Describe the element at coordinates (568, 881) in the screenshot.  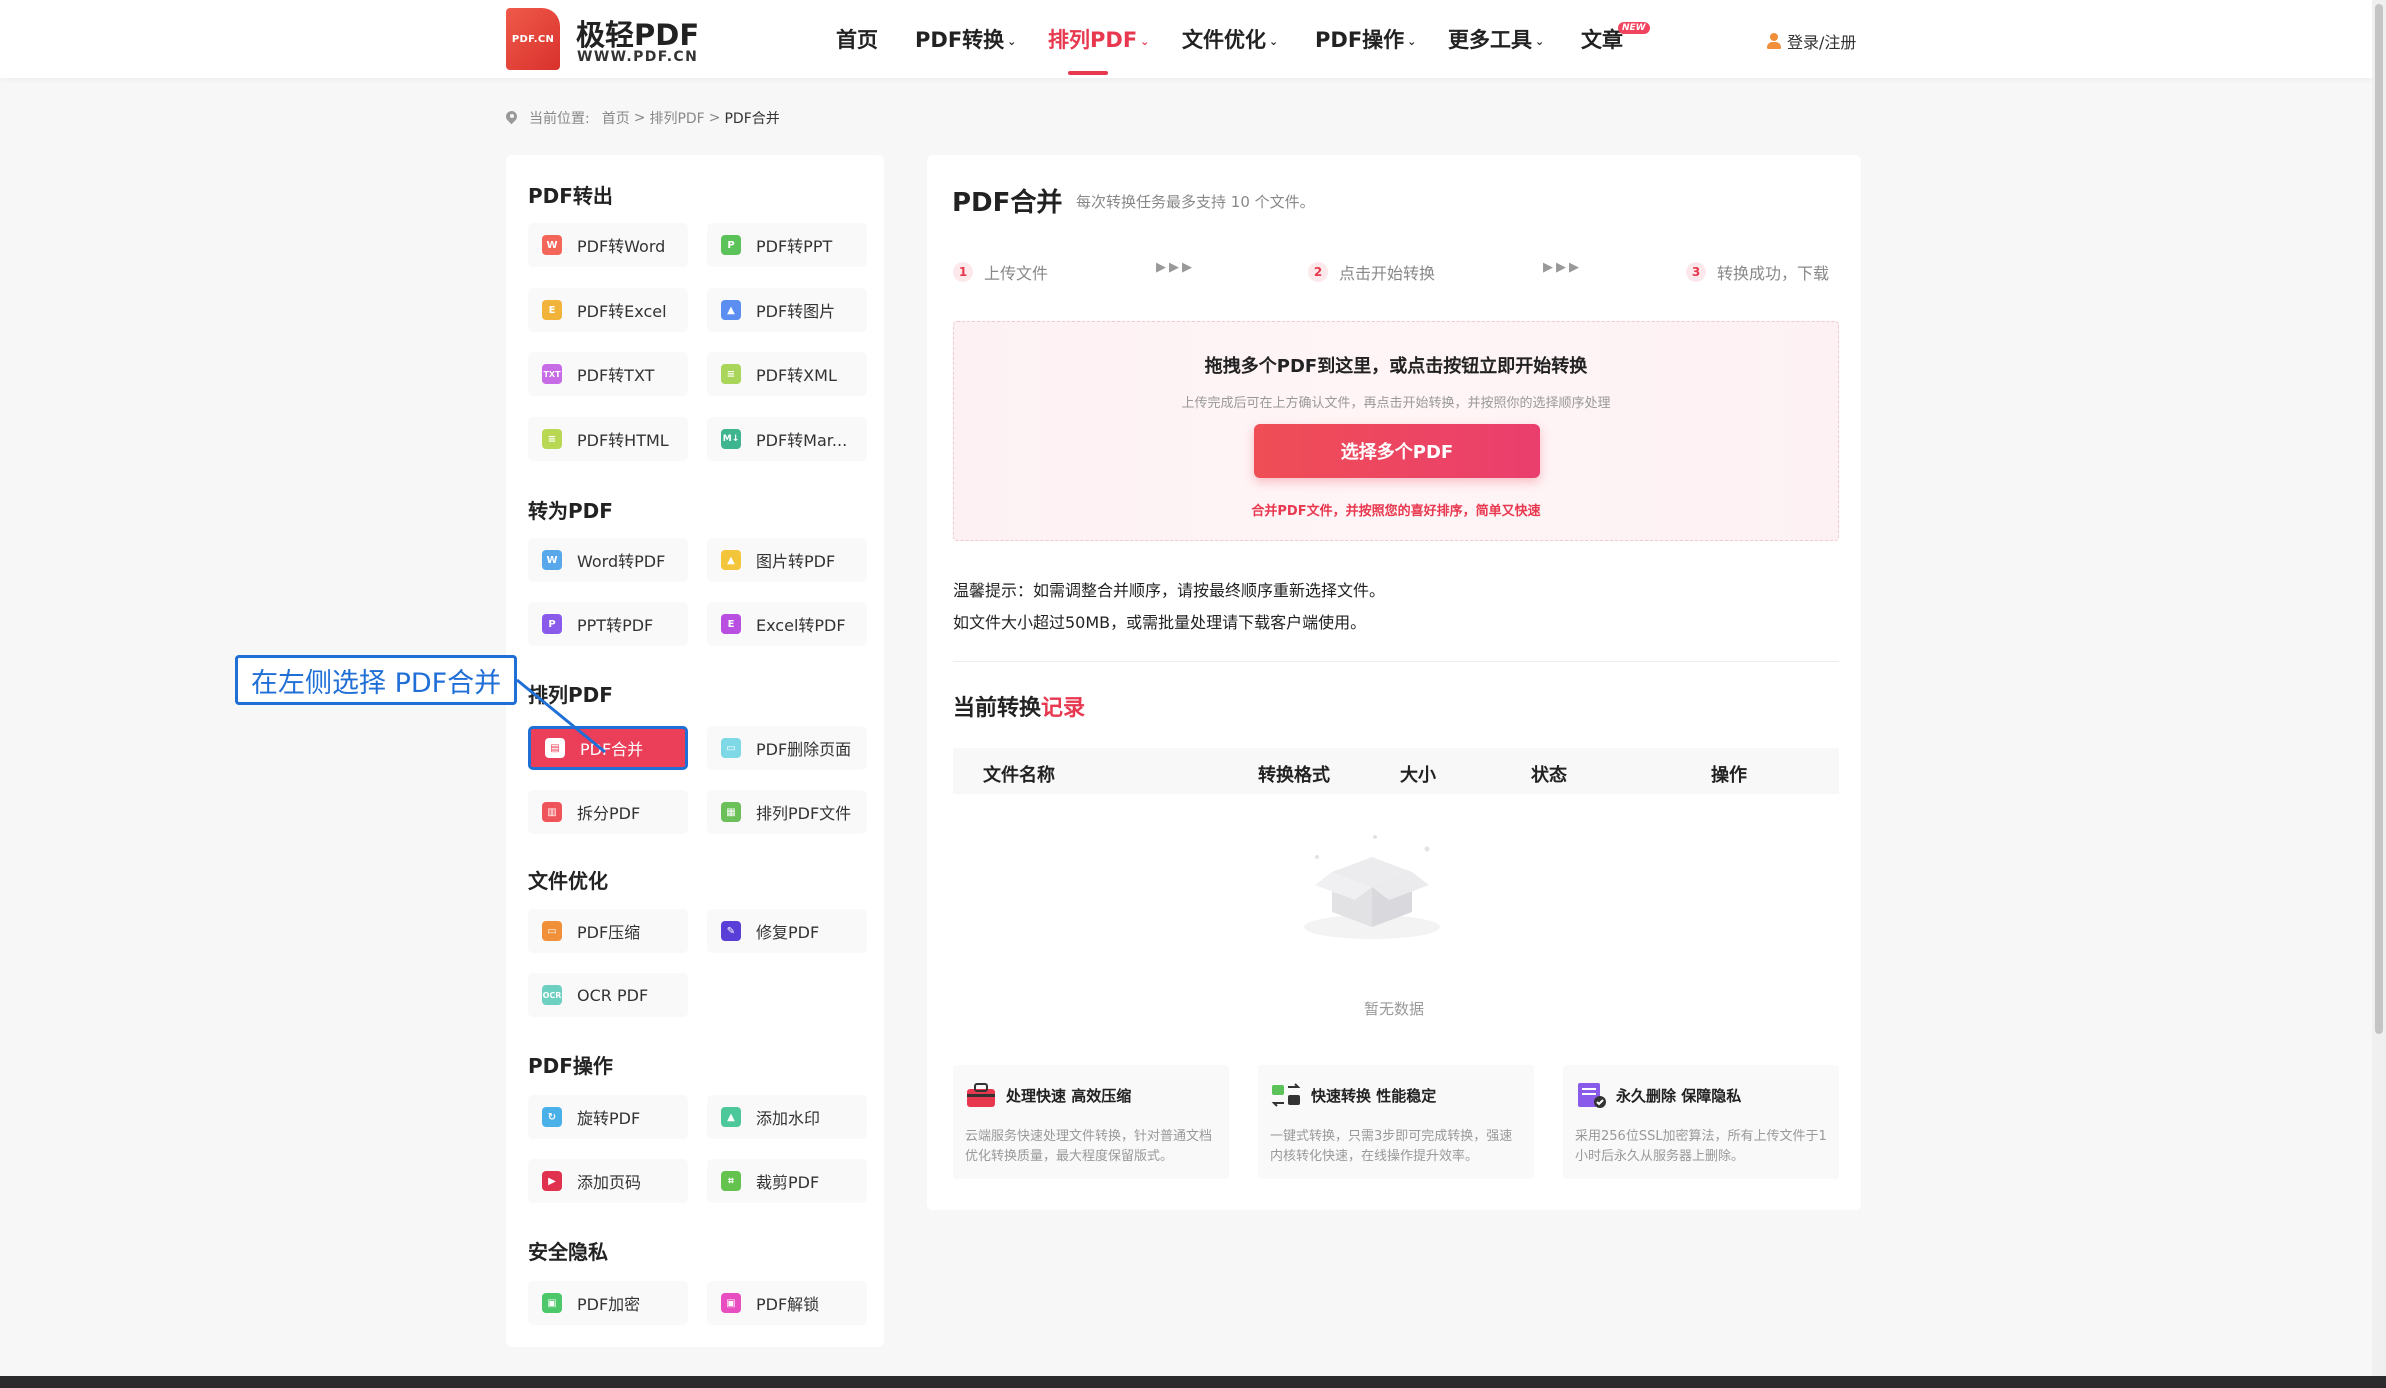
I see `section-title-file-optimize: 文件优化` at that location.